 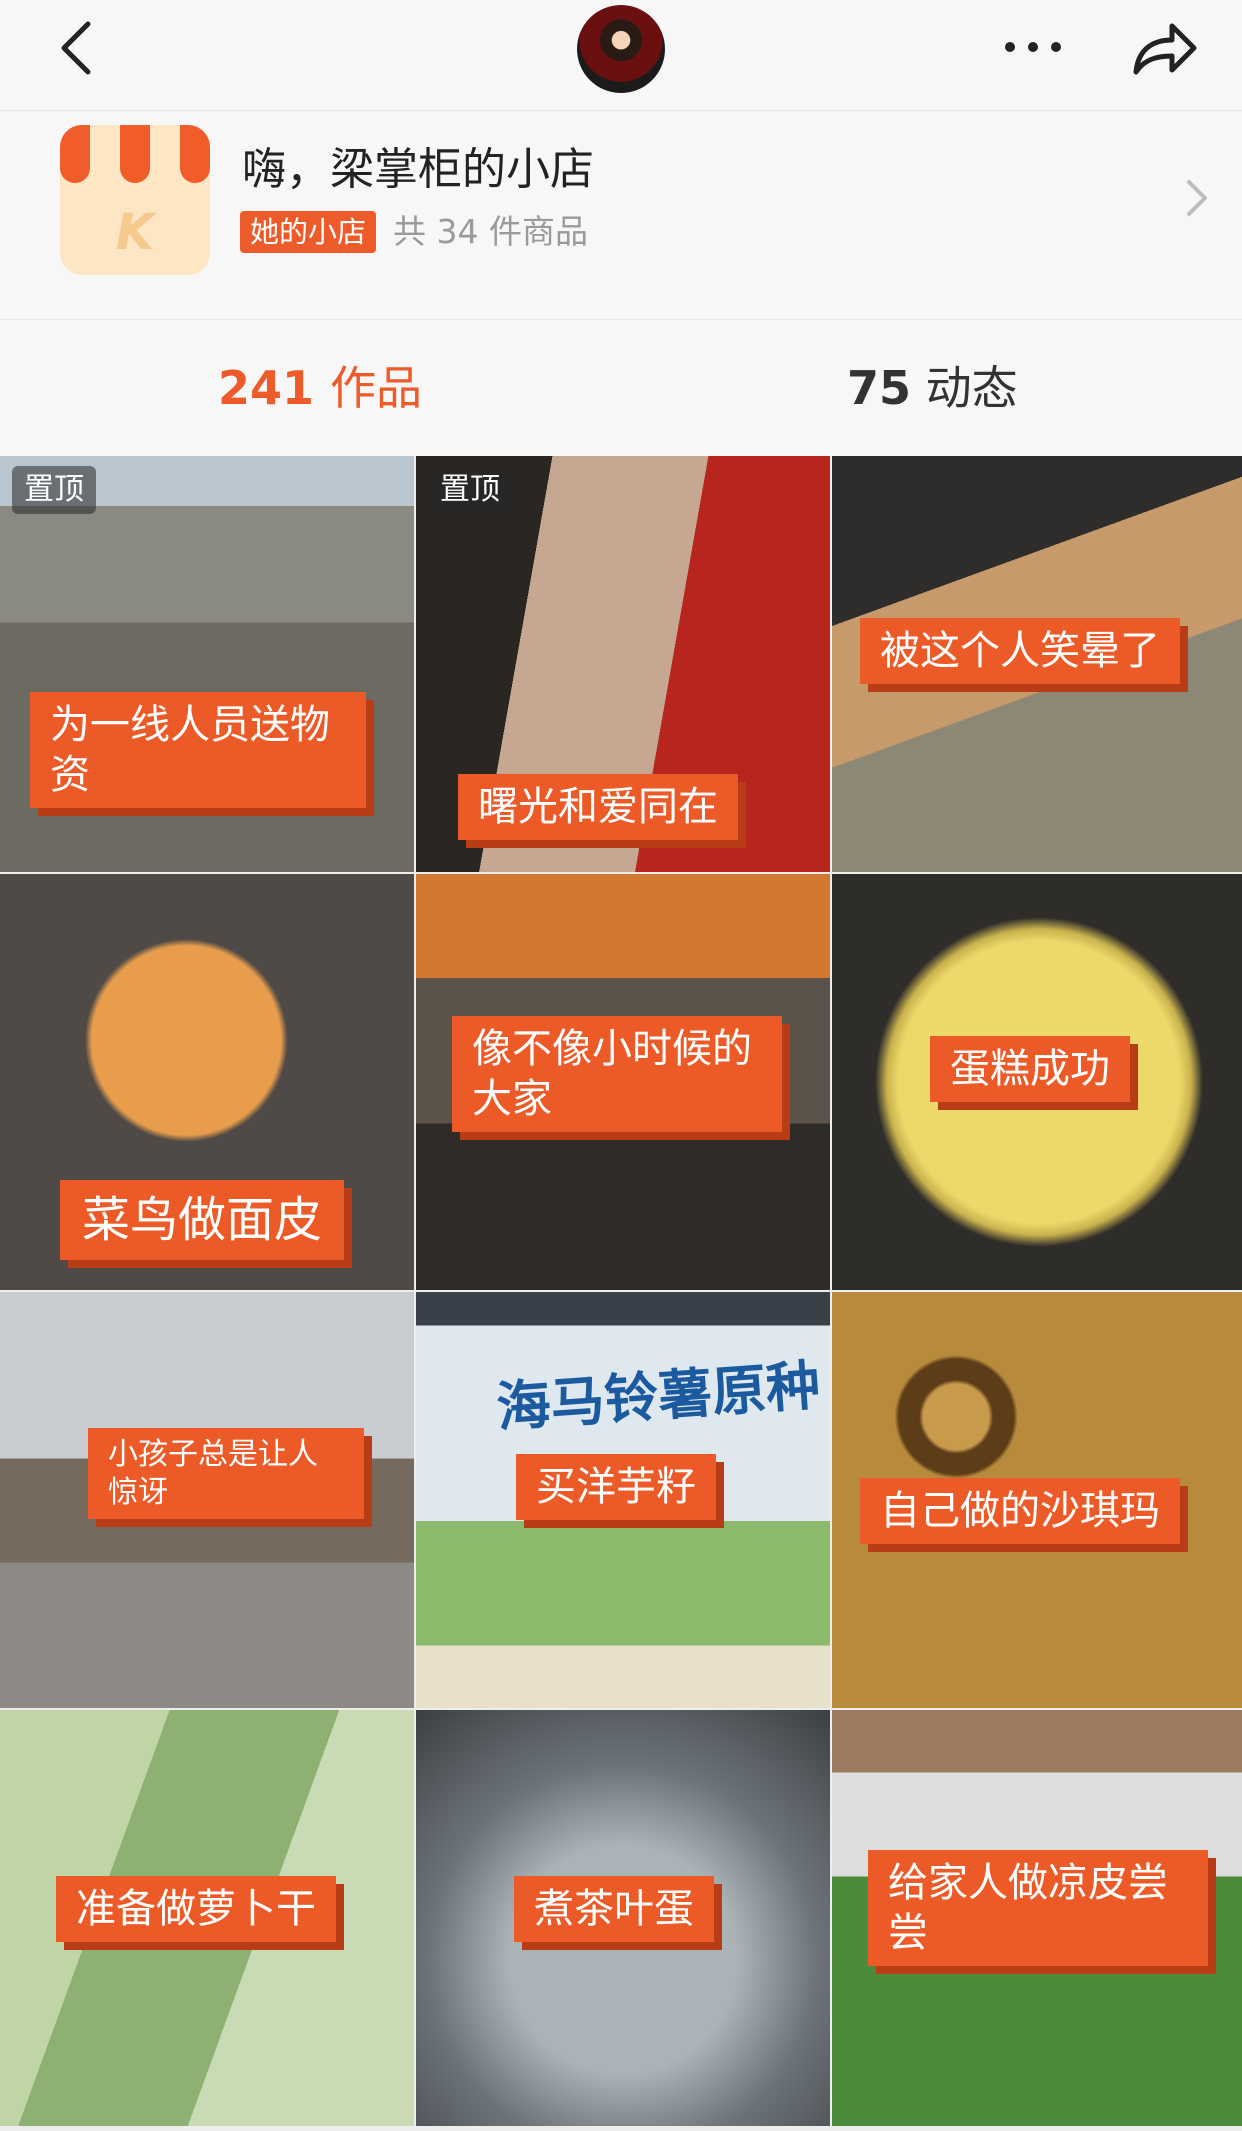 I want to click on video-card: 像不像小时候的 大家, so click(x=623, y=1082).